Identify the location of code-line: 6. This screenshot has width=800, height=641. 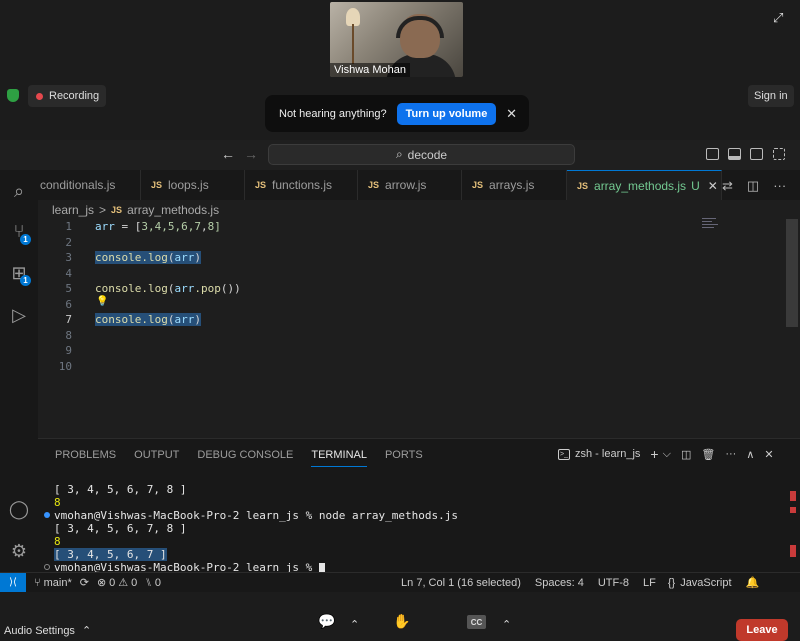
(408, 305).